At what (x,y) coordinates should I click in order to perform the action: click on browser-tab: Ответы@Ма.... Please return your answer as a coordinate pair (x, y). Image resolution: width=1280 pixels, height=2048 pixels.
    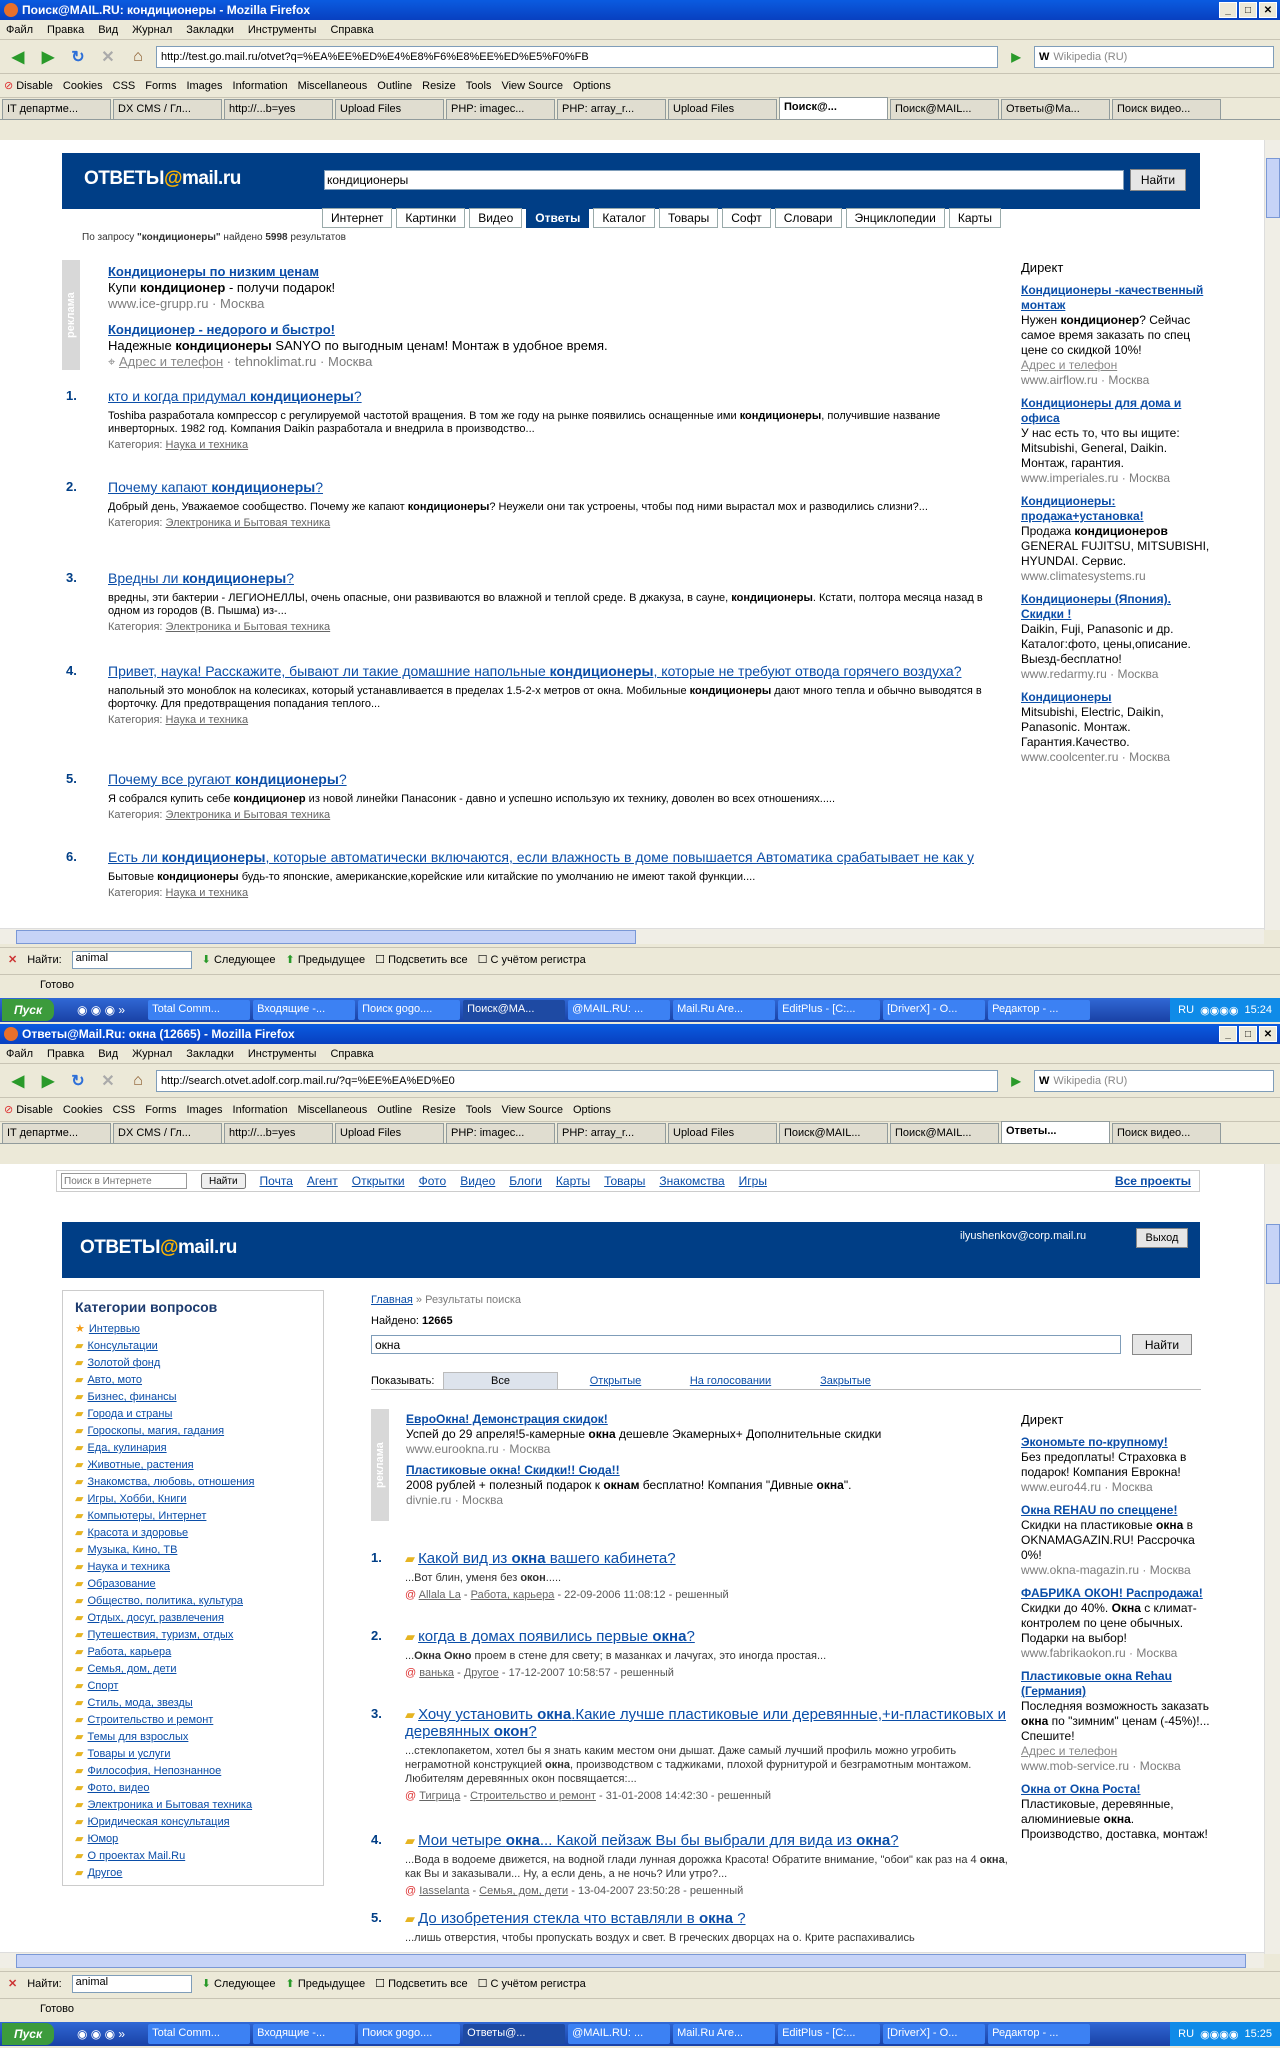
    Looking at the image, I should click on (1055, 109).